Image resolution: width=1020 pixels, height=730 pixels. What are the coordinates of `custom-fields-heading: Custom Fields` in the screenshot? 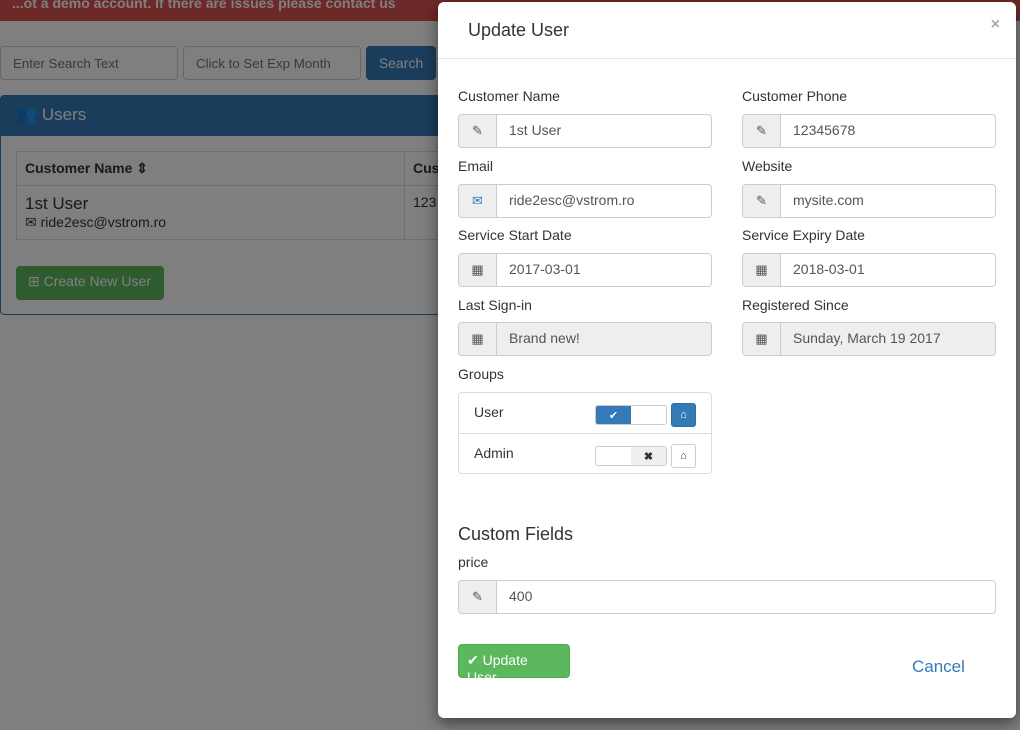 It's located at (516, 534).